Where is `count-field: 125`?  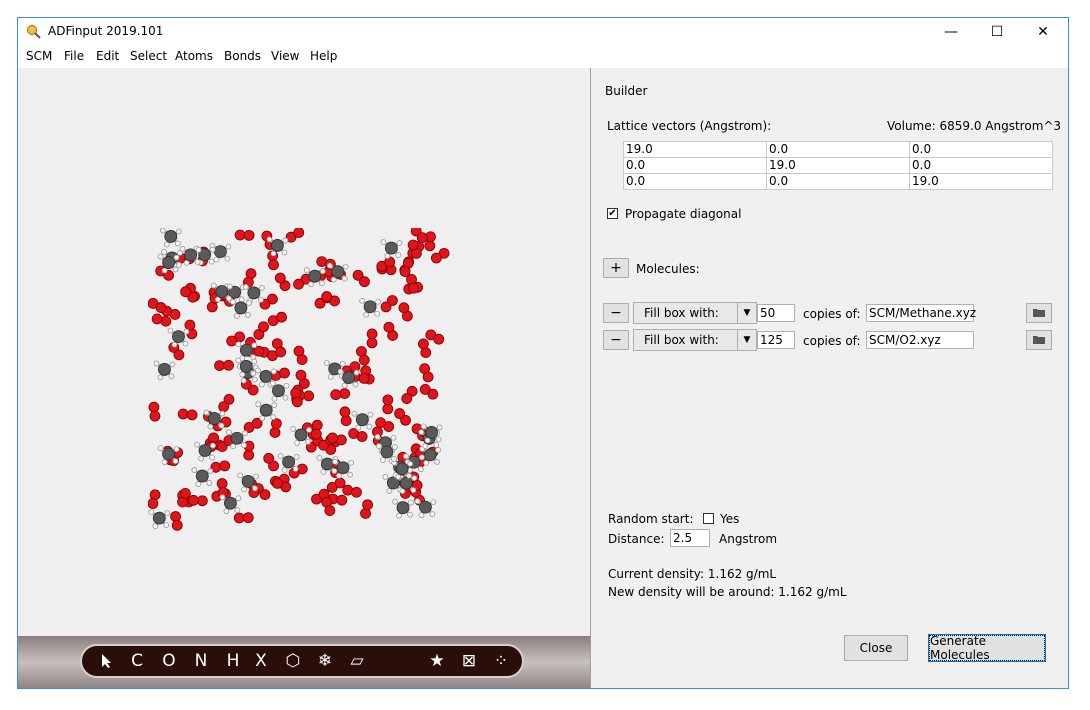
count-field: 125 is located at coordinates (776, 340).